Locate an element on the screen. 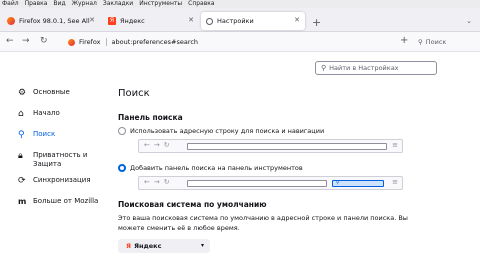 The image size is (480, 279). sidebar-item-label: Поиск is located at coordinates (44, 134).